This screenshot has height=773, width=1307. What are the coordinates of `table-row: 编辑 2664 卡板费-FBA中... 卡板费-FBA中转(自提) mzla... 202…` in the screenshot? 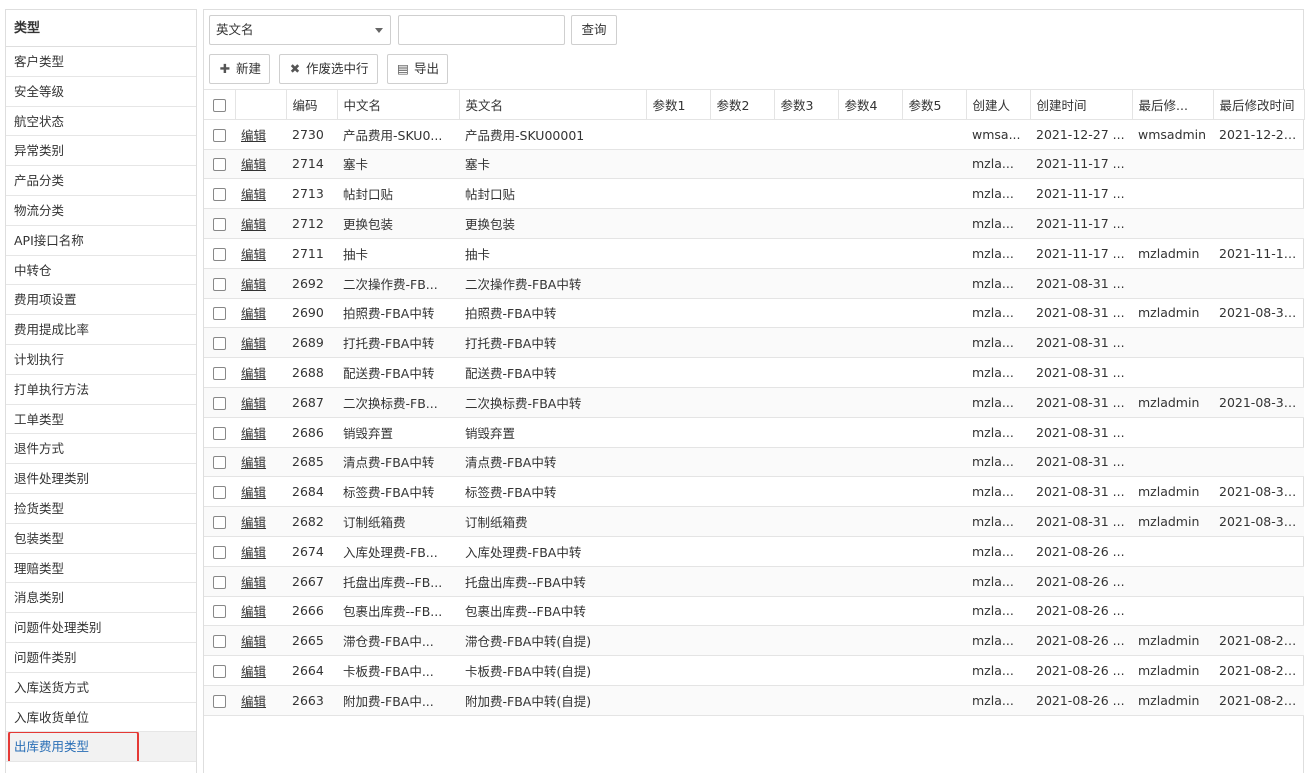 It's located at (754, 670).